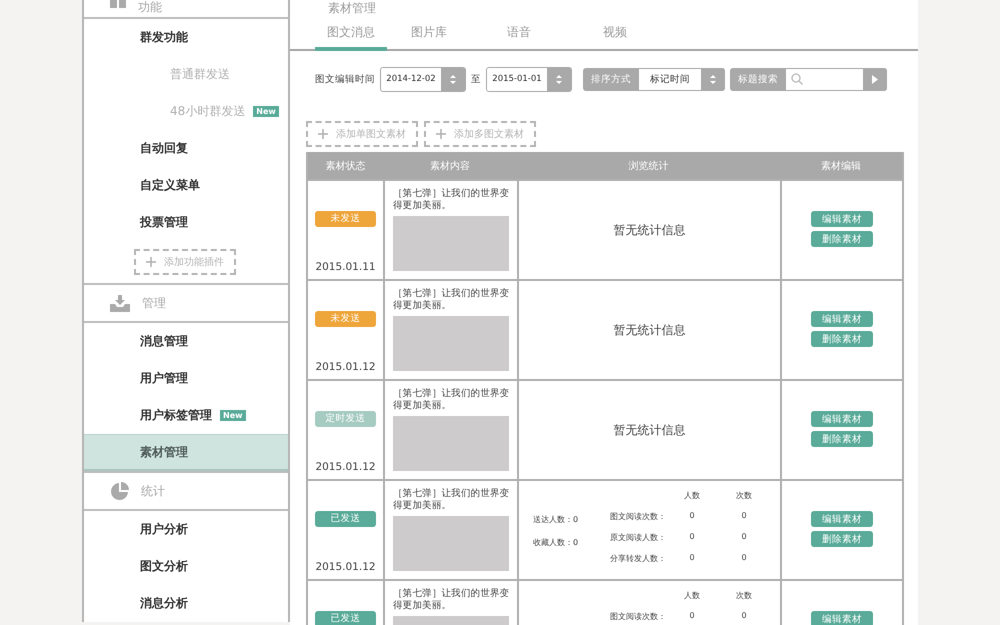 This screenshot has width=1000, height=625. What do you see at coordinates (186, 222) in the screenshot?
I see `sidebar-item: 投票管理` at bounding box center [186, 222].